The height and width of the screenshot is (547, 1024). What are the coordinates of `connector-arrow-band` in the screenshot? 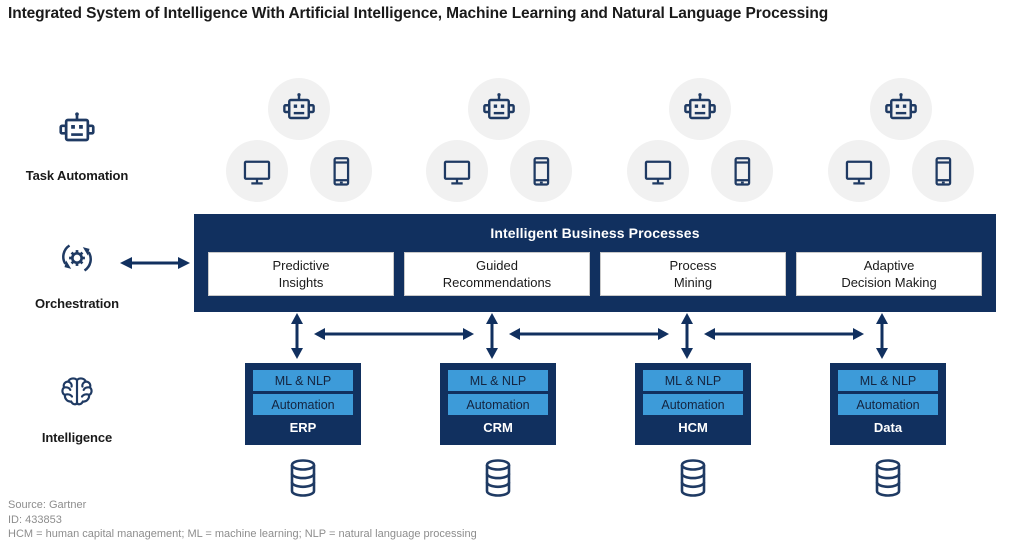 It's located at (595, 336).